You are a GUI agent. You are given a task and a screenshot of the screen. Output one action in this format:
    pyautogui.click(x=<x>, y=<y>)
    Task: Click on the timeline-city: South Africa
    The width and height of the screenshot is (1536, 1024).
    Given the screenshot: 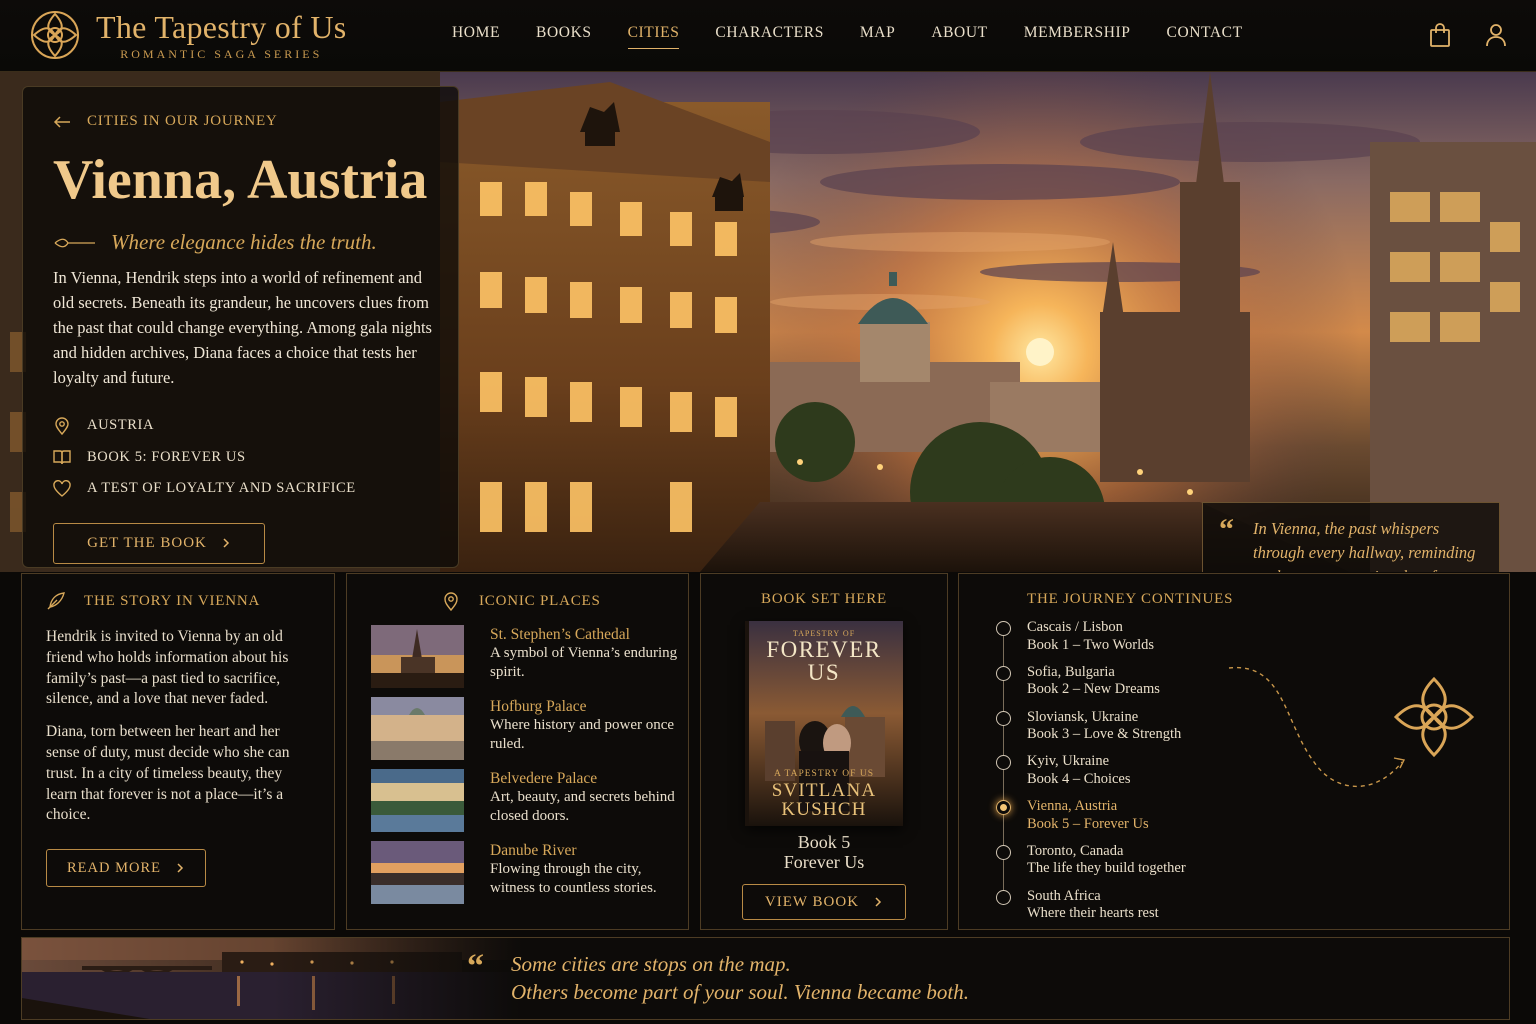 What is the action you would take?
    pyautogui.click(x=1064, y=895)
    